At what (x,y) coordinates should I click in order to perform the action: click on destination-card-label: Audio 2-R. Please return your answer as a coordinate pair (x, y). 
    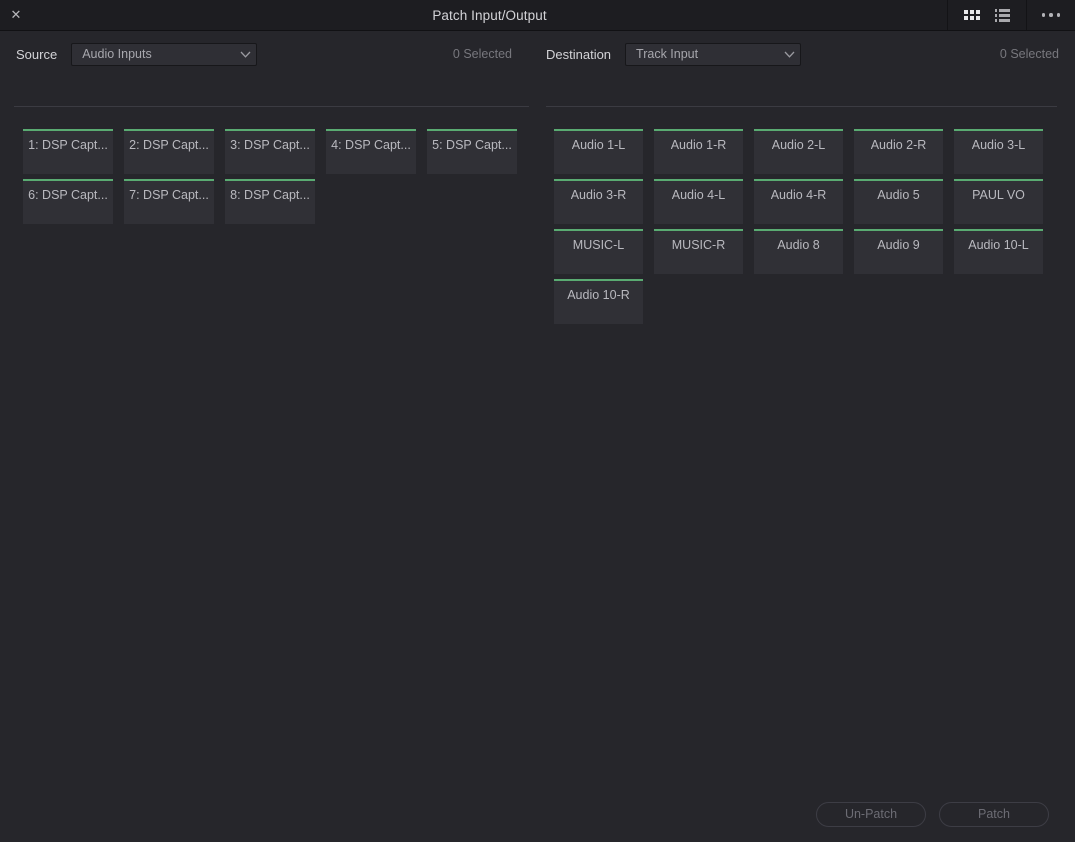
    Looking at the image, I should click on (898, 145).